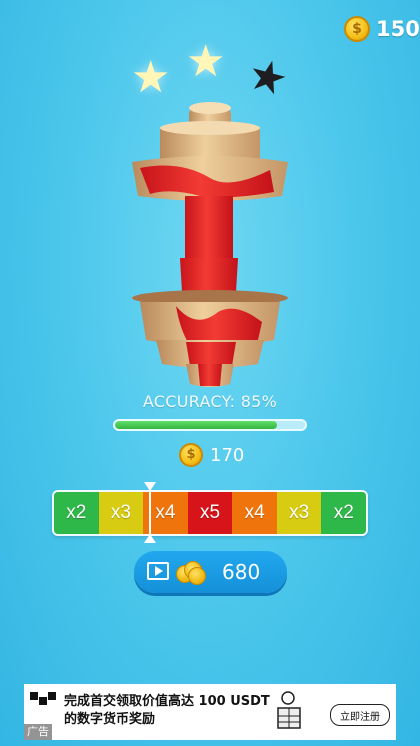 Image resolution: width=420 pixels, height=746 pixels. I want to click on reward-amount: 170, so click(227, 455).